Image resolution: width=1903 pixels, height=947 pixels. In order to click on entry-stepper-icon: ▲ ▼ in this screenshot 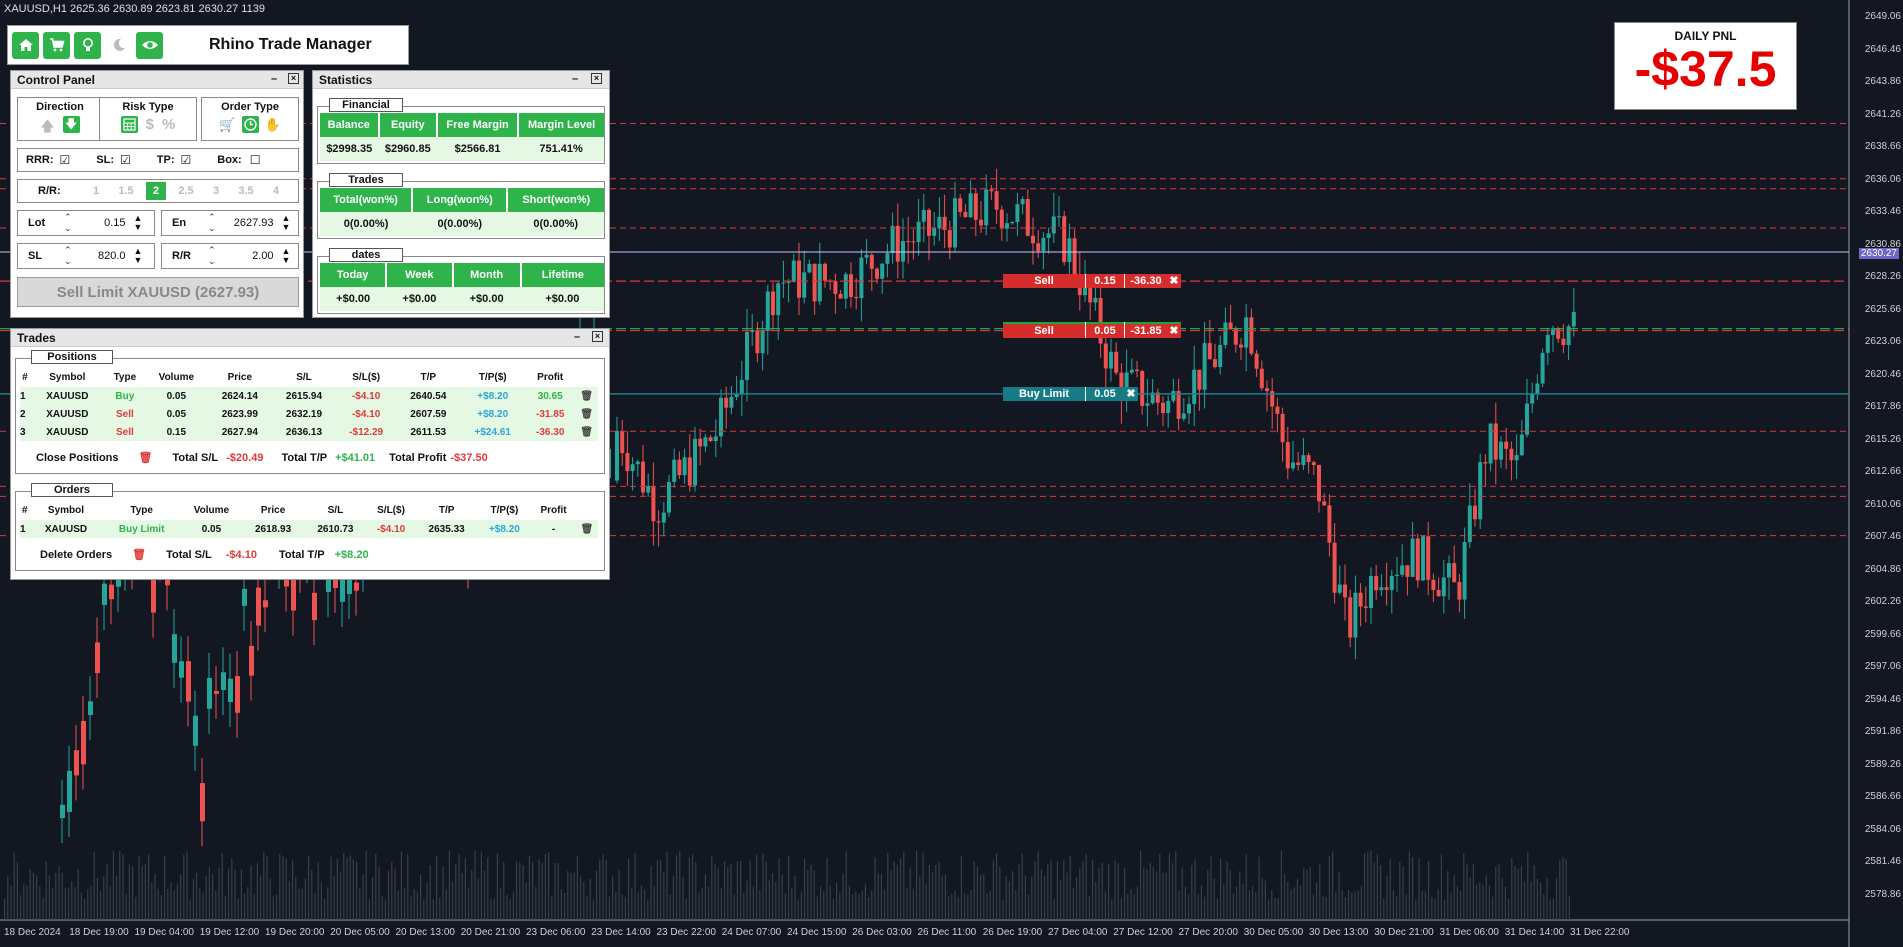, I will do `click(286, 223)`.